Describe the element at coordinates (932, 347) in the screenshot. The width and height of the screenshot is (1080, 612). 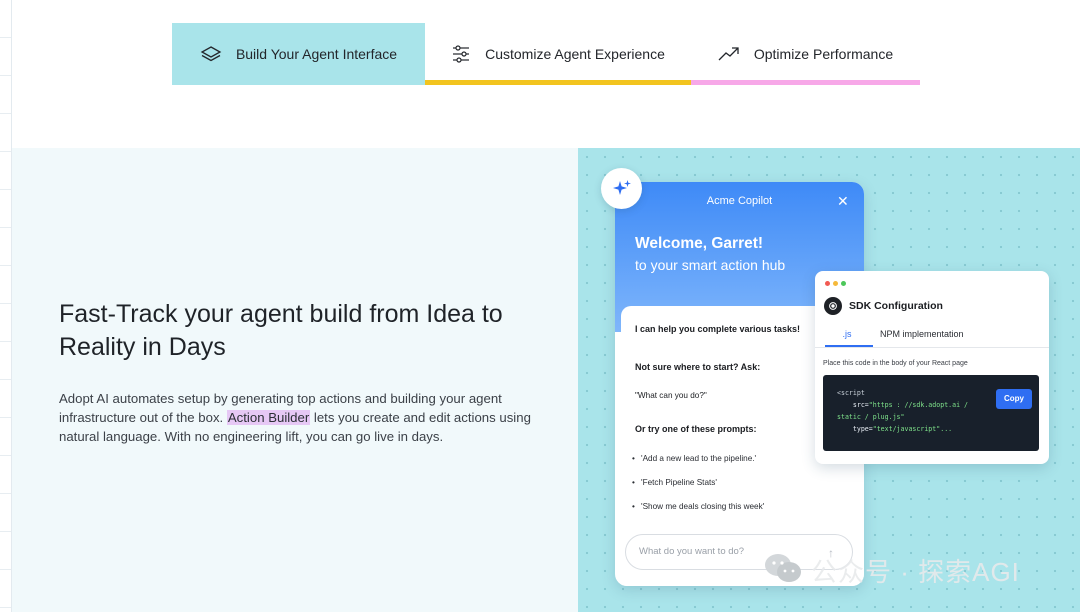
I see `divider` at that location.